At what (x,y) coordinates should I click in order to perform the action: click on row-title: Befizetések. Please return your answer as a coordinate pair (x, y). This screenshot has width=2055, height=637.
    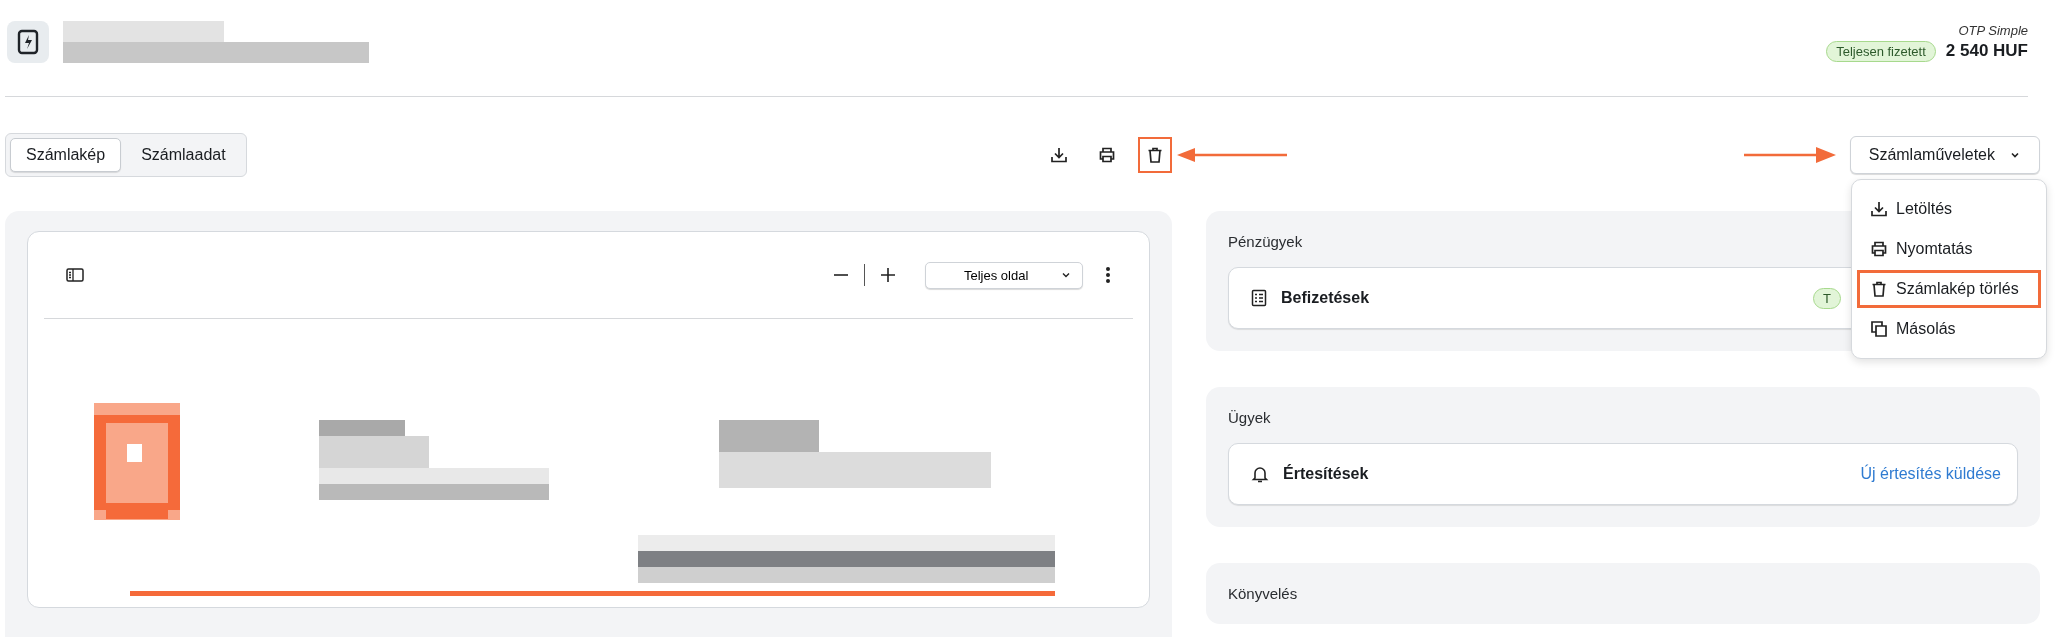
    Looking at the image, I should click on (1325, 298).